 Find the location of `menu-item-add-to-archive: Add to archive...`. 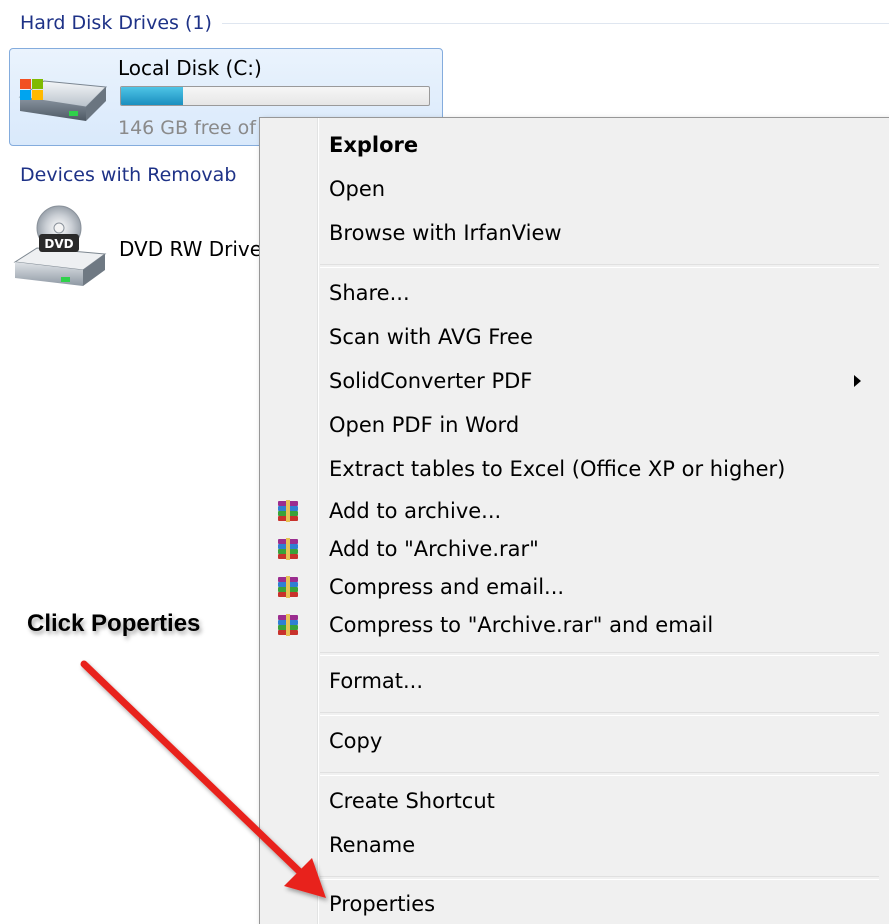

menu-item-add-to-archive: Add to archive... is located at coordinates (574, 511).